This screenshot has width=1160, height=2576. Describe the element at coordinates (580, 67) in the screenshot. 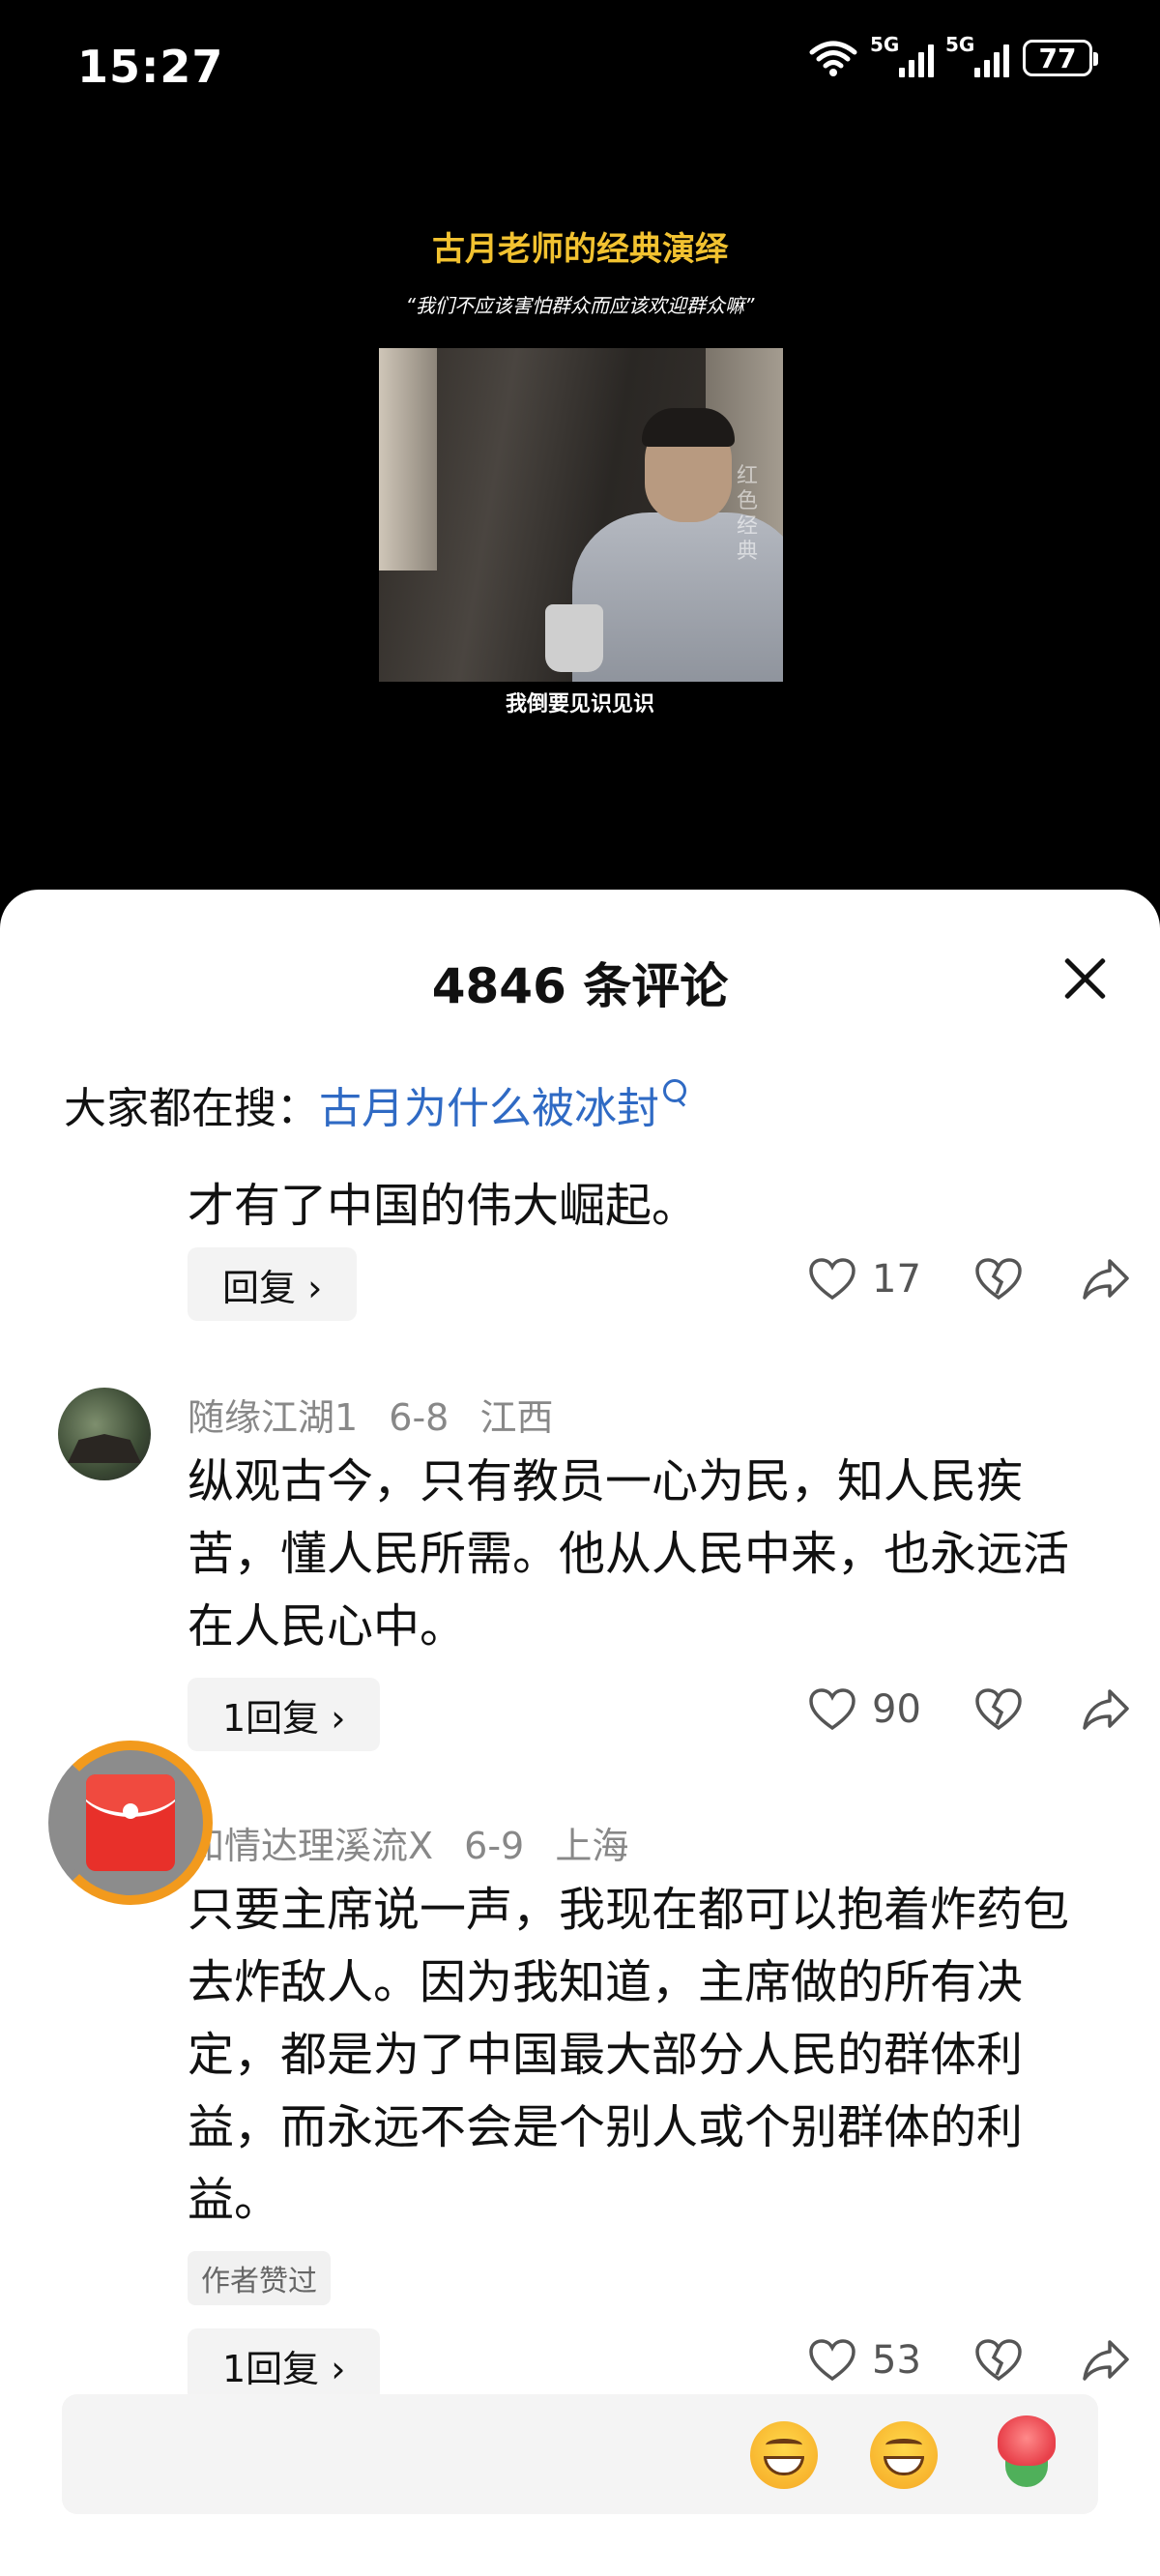

I see `status-bar: 15:27 5G 5G 77` at that location.